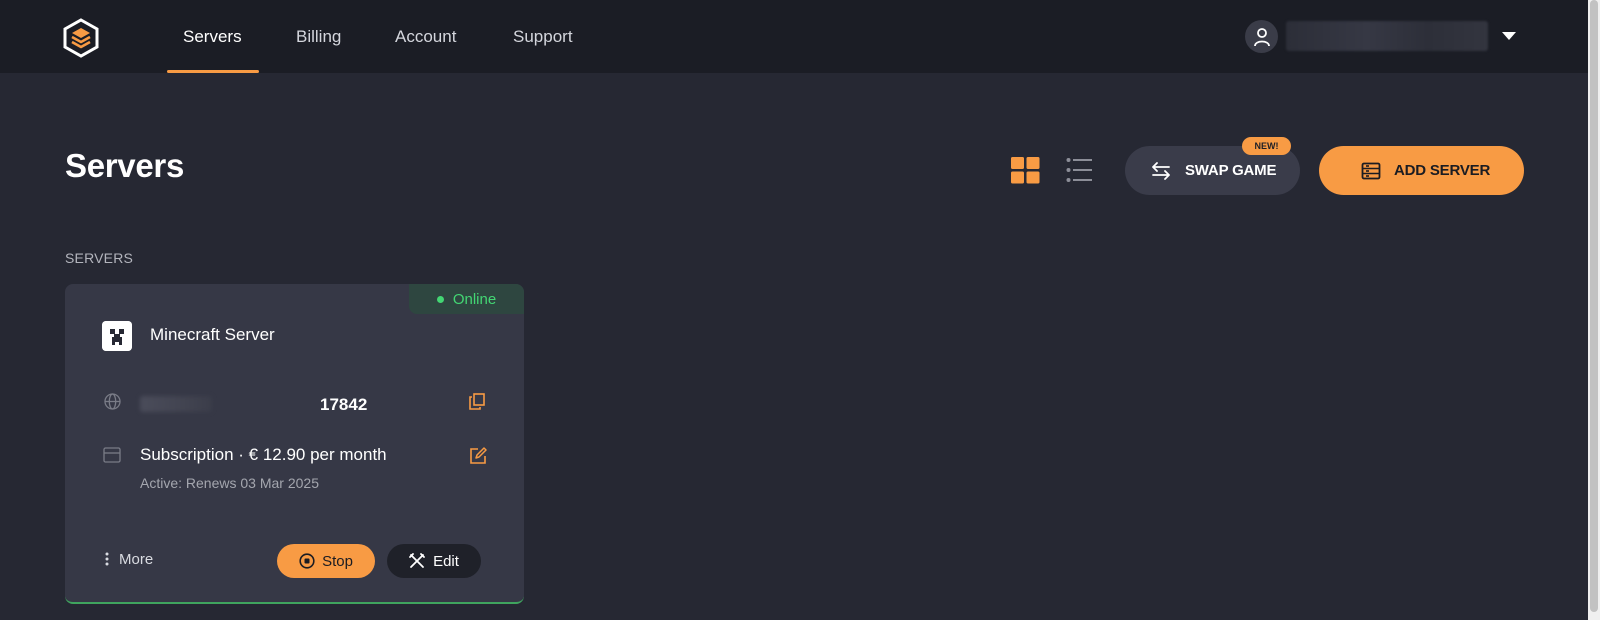 The width and height of the screenshot is (1600, 620). Describe the element at coordinates (1161, 170) in the screenshot. I see `swap-arrows-icon` at that location.